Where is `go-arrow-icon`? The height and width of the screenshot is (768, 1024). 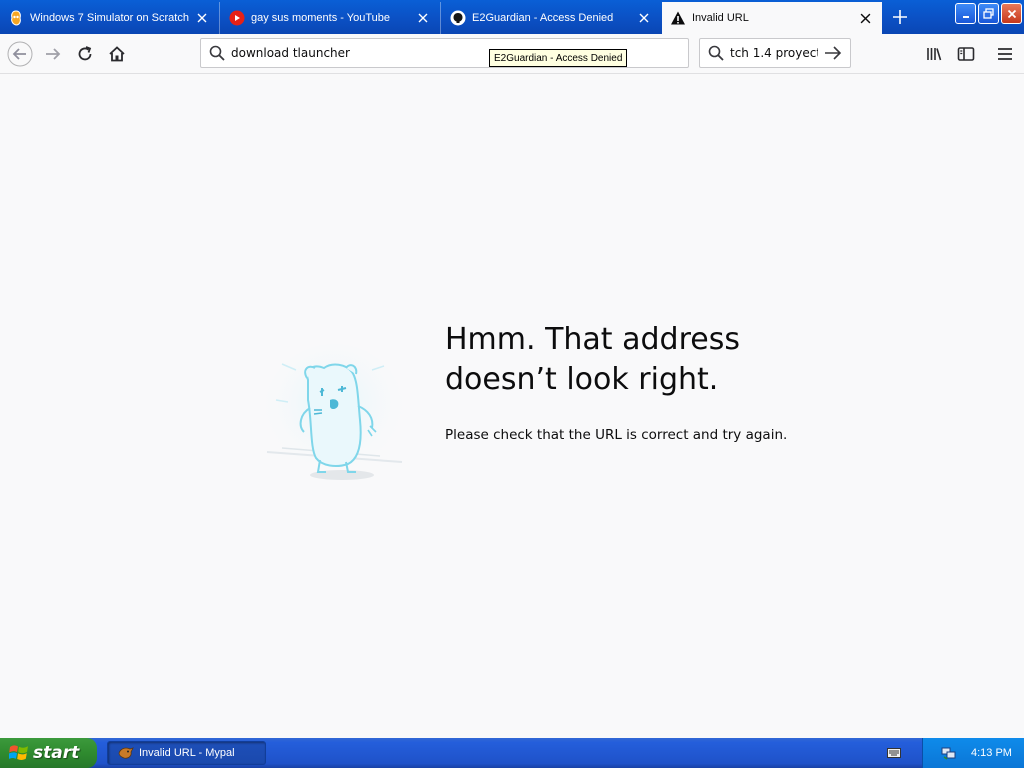
go-arrow-icon is located at coordinates (833, 53).